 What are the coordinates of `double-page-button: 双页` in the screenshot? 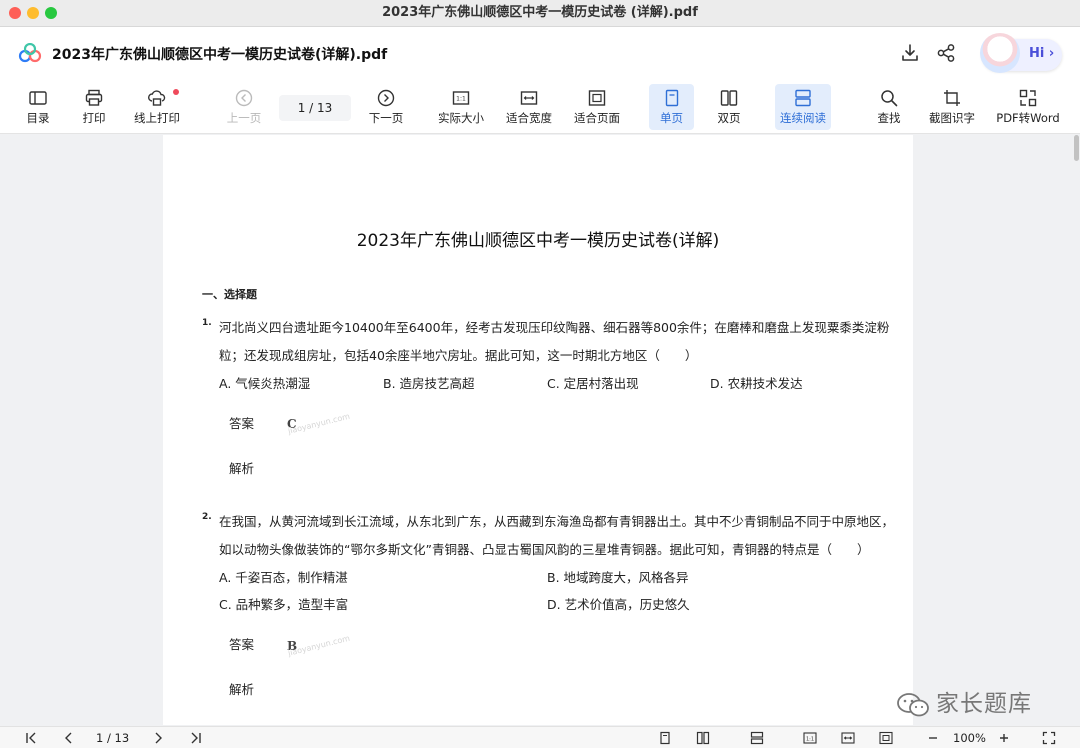 It's located at (729, 107).